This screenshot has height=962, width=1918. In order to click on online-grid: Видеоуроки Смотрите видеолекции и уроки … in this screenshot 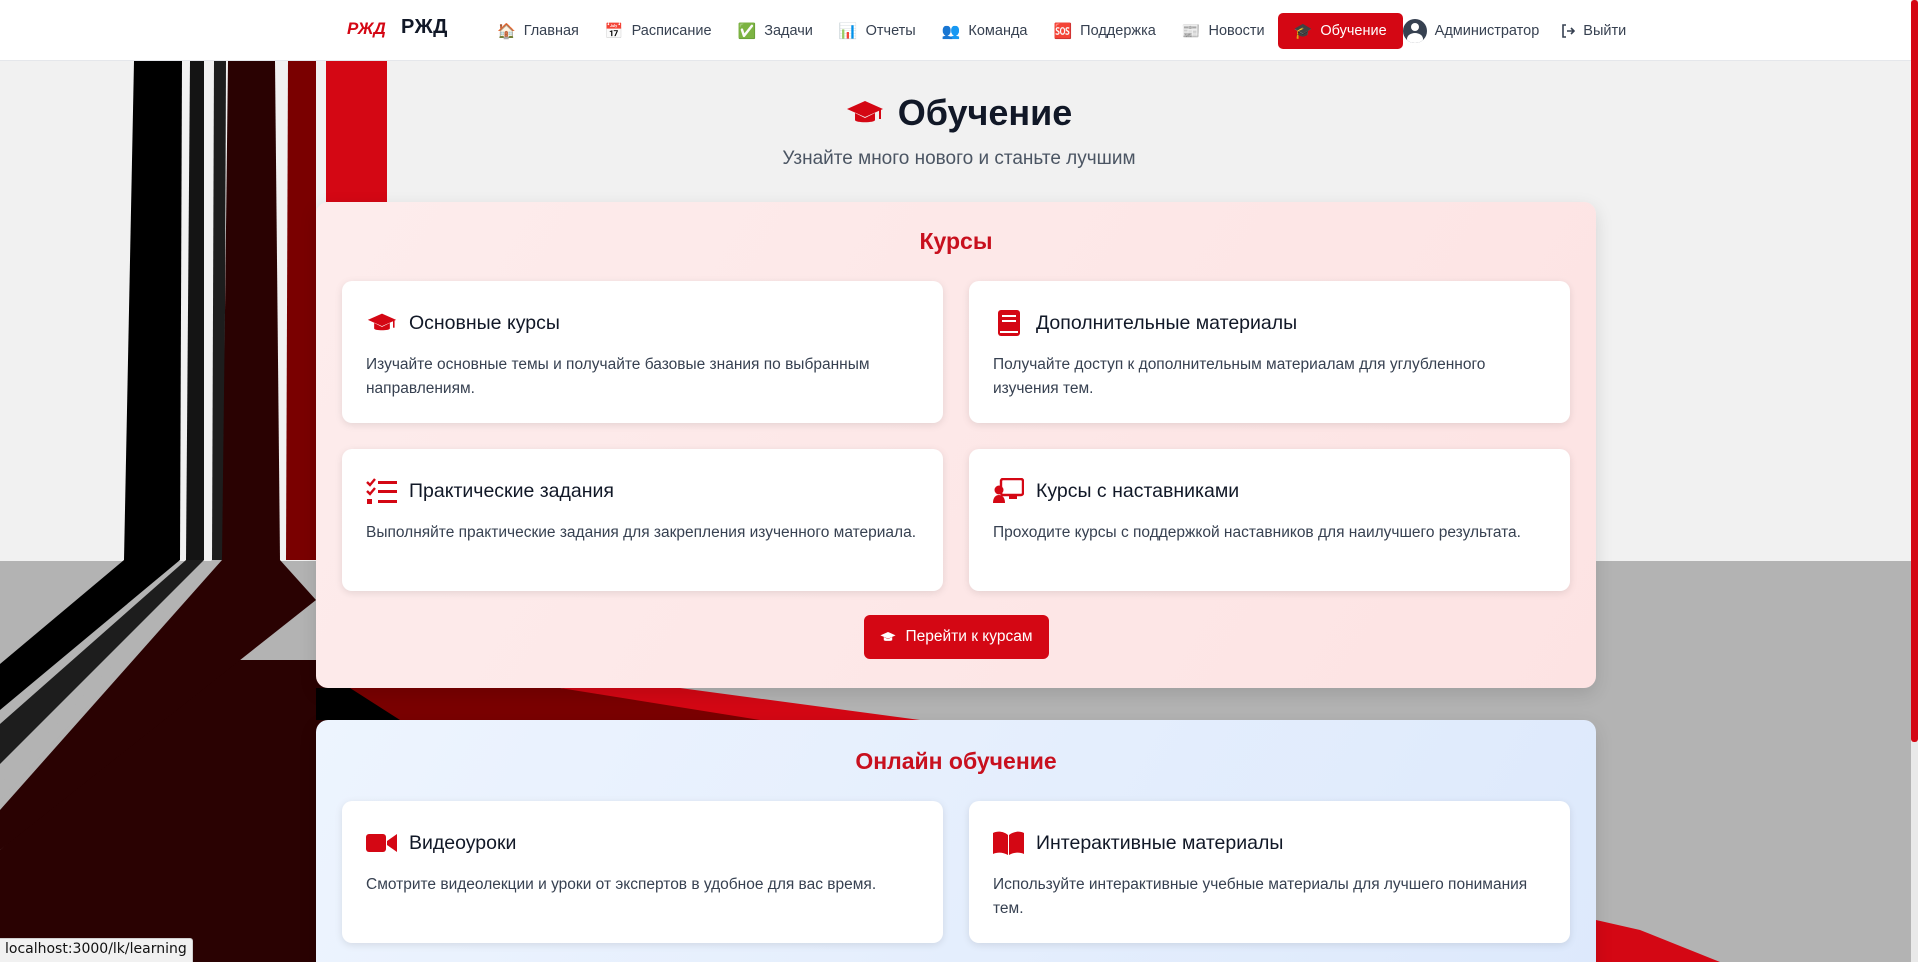, I will do `click(956, 872)`.